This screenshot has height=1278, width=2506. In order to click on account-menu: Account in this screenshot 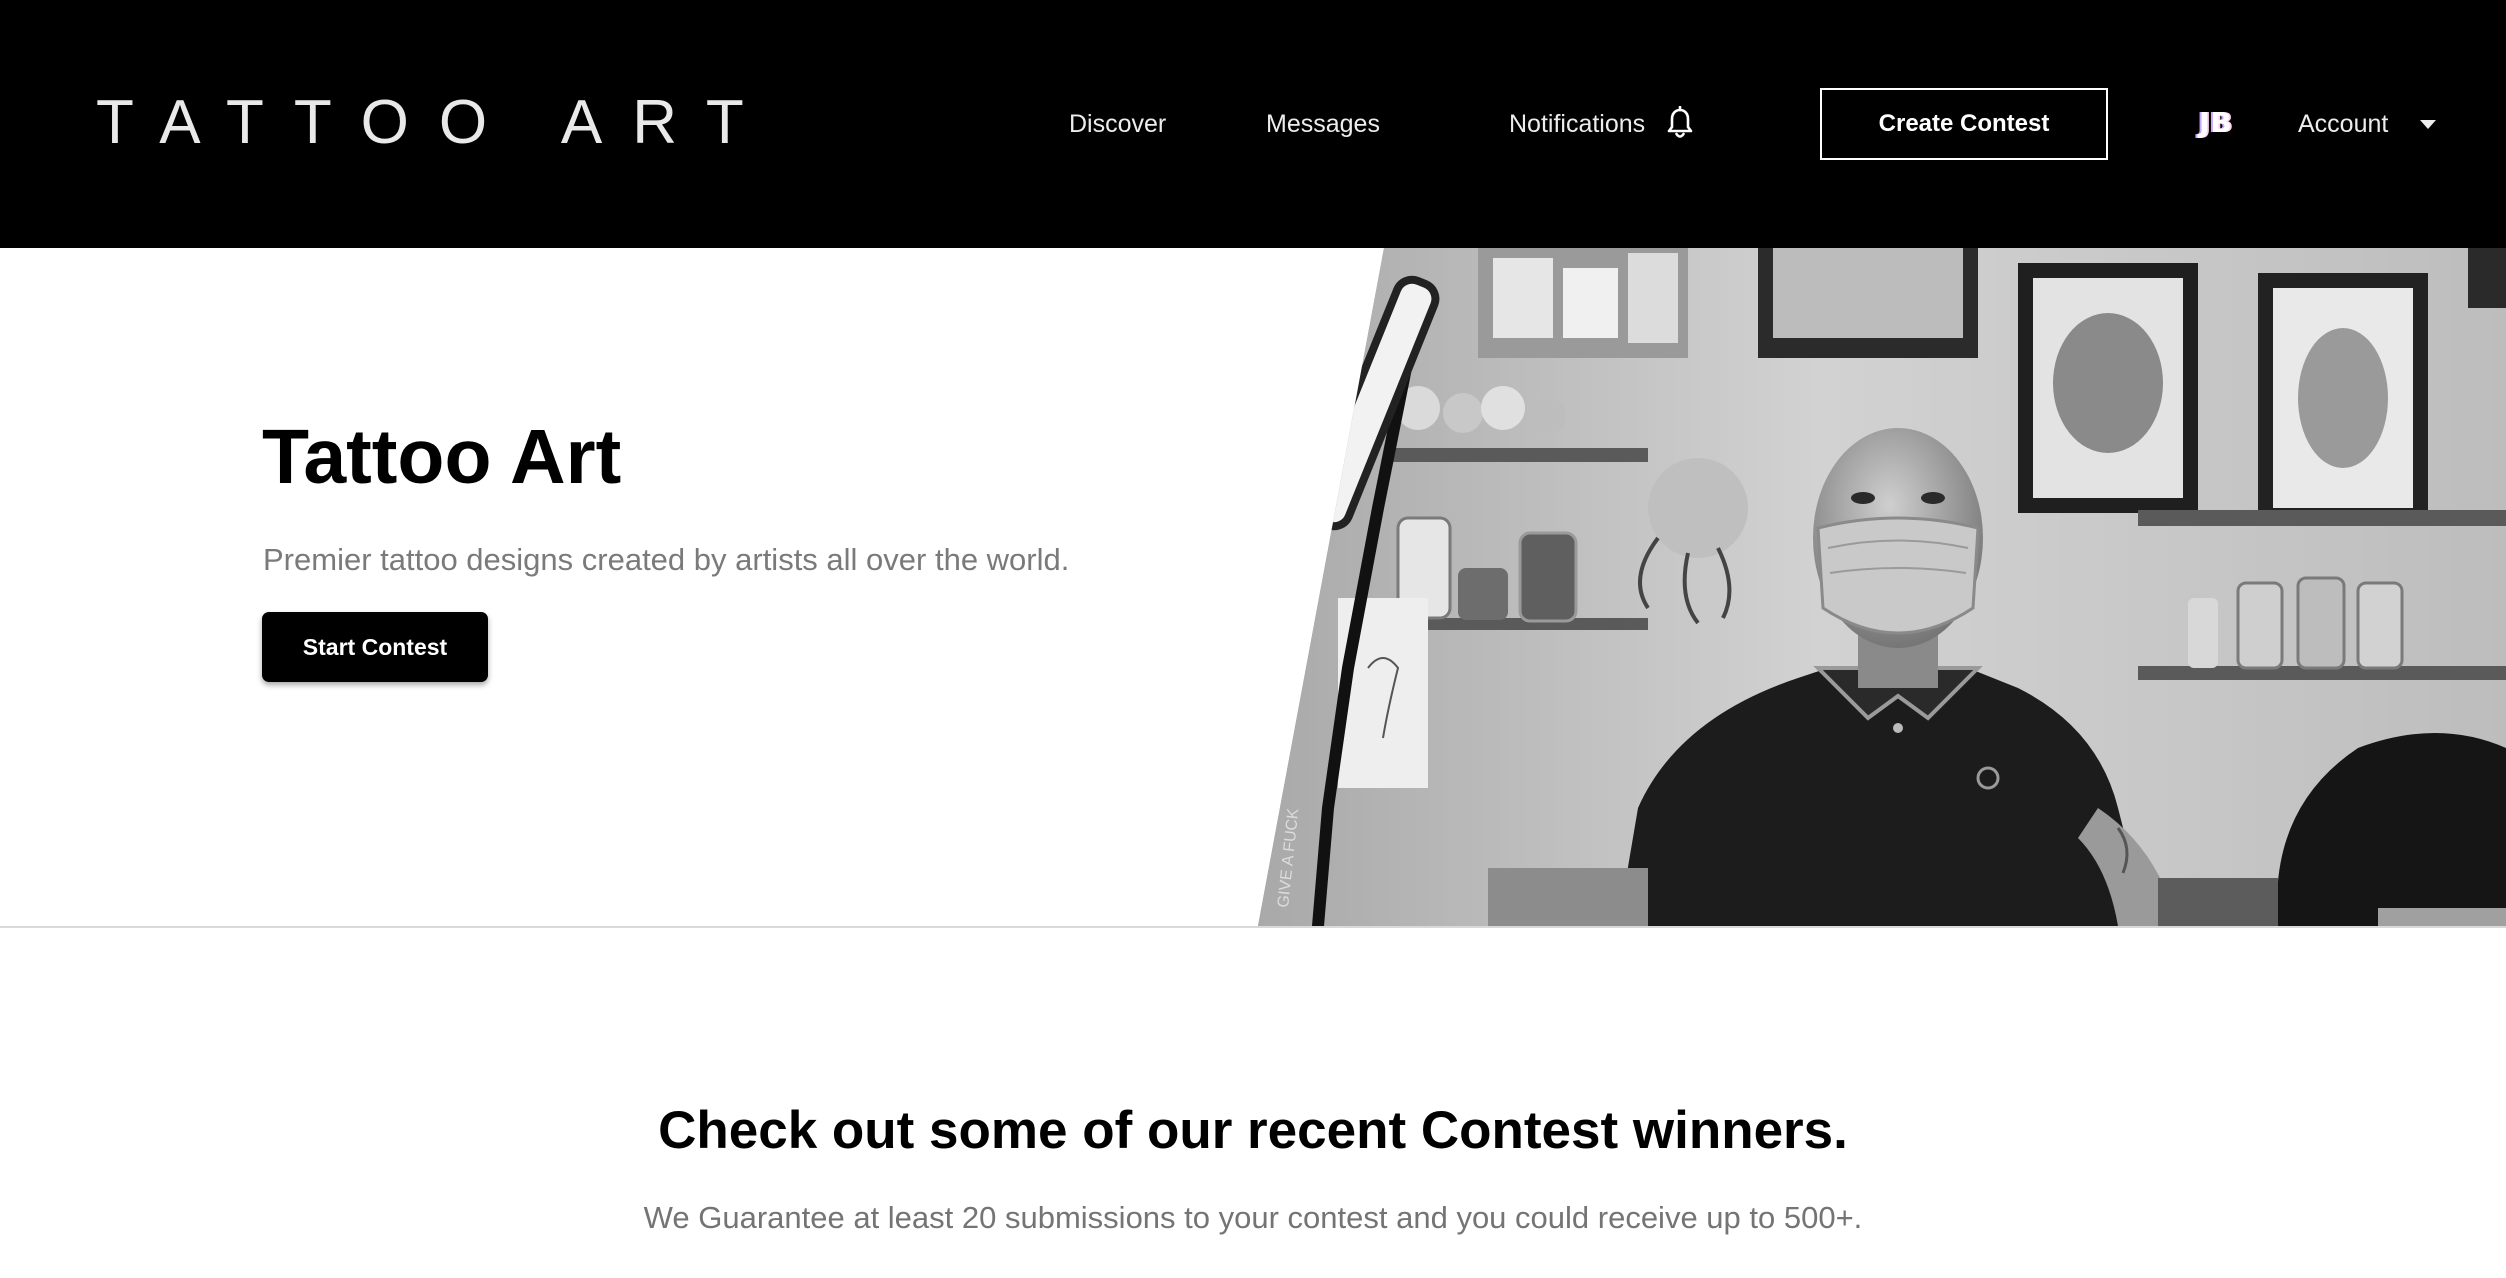, I will do `click(2343, 124)`.